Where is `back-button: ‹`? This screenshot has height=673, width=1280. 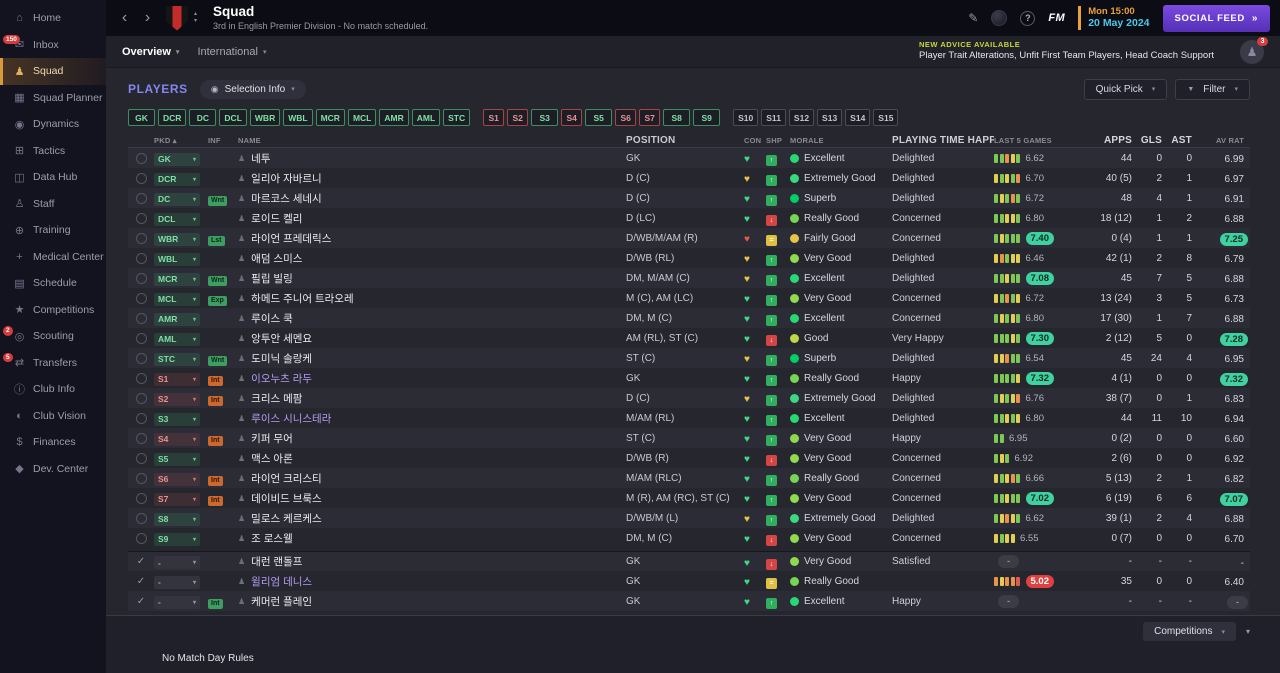
back-button: ‹ is located at coordinates (124, 18).